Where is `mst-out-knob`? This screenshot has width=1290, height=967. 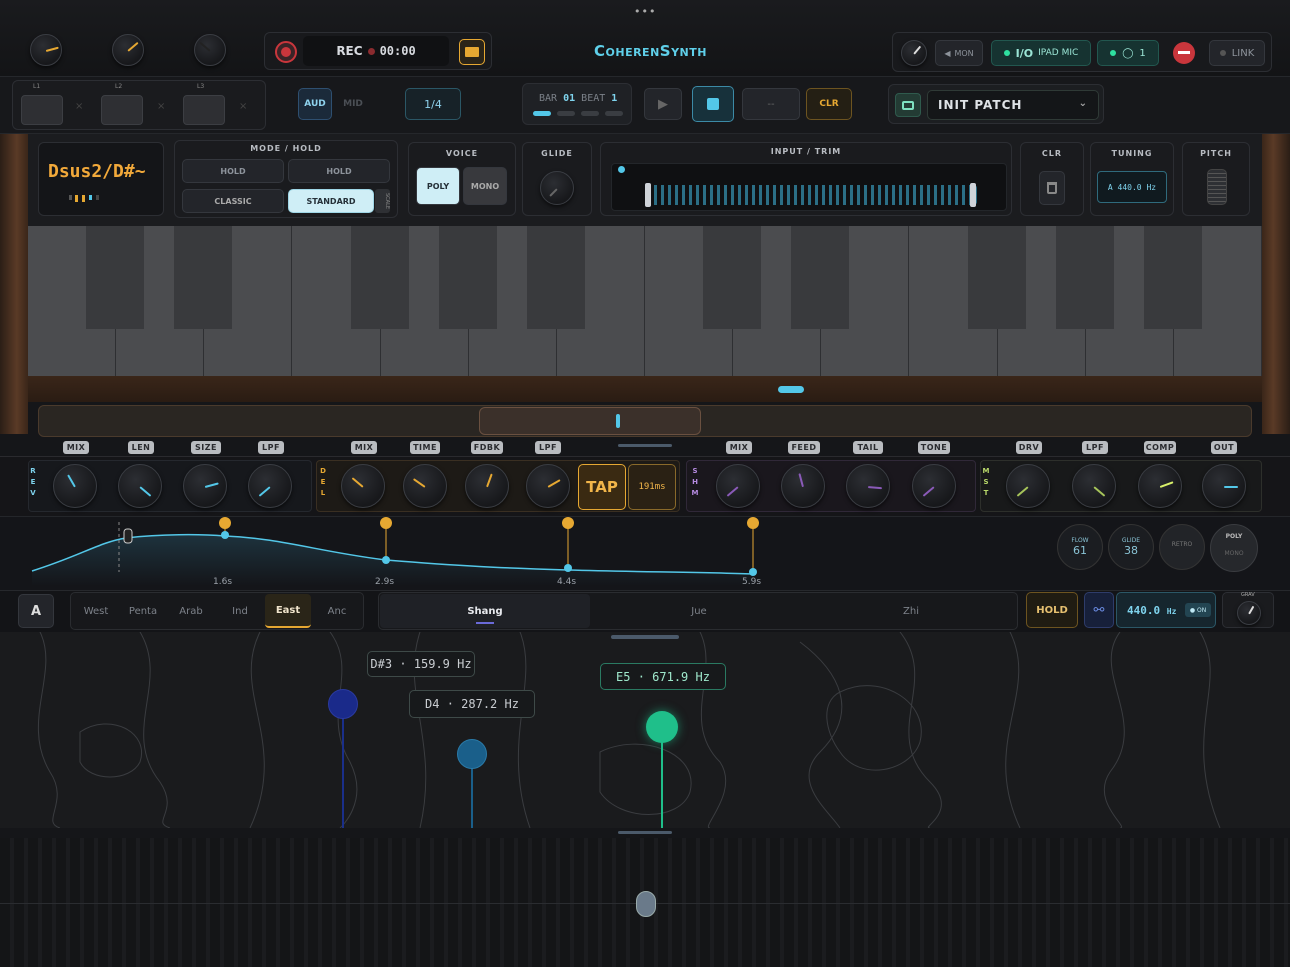
mst-out-knob is located at coordinates (1224, 486).